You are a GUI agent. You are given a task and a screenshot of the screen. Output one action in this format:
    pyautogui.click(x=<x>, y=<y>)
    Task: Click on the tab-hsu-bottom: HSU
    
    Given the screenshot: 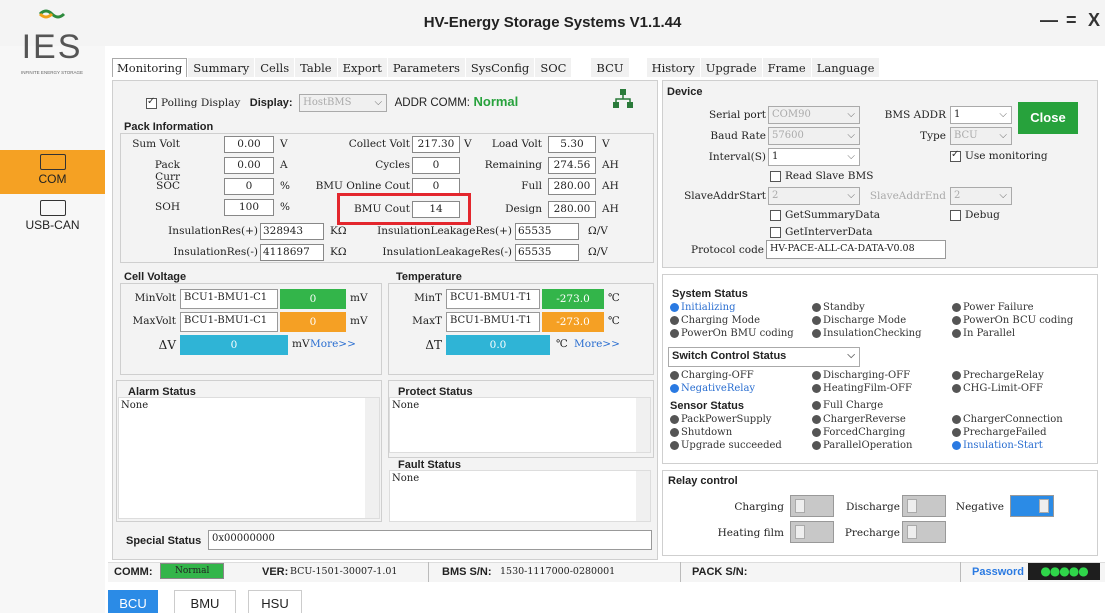 What is the action you would take?
    pyautogui.click(x=275, y=601)
    